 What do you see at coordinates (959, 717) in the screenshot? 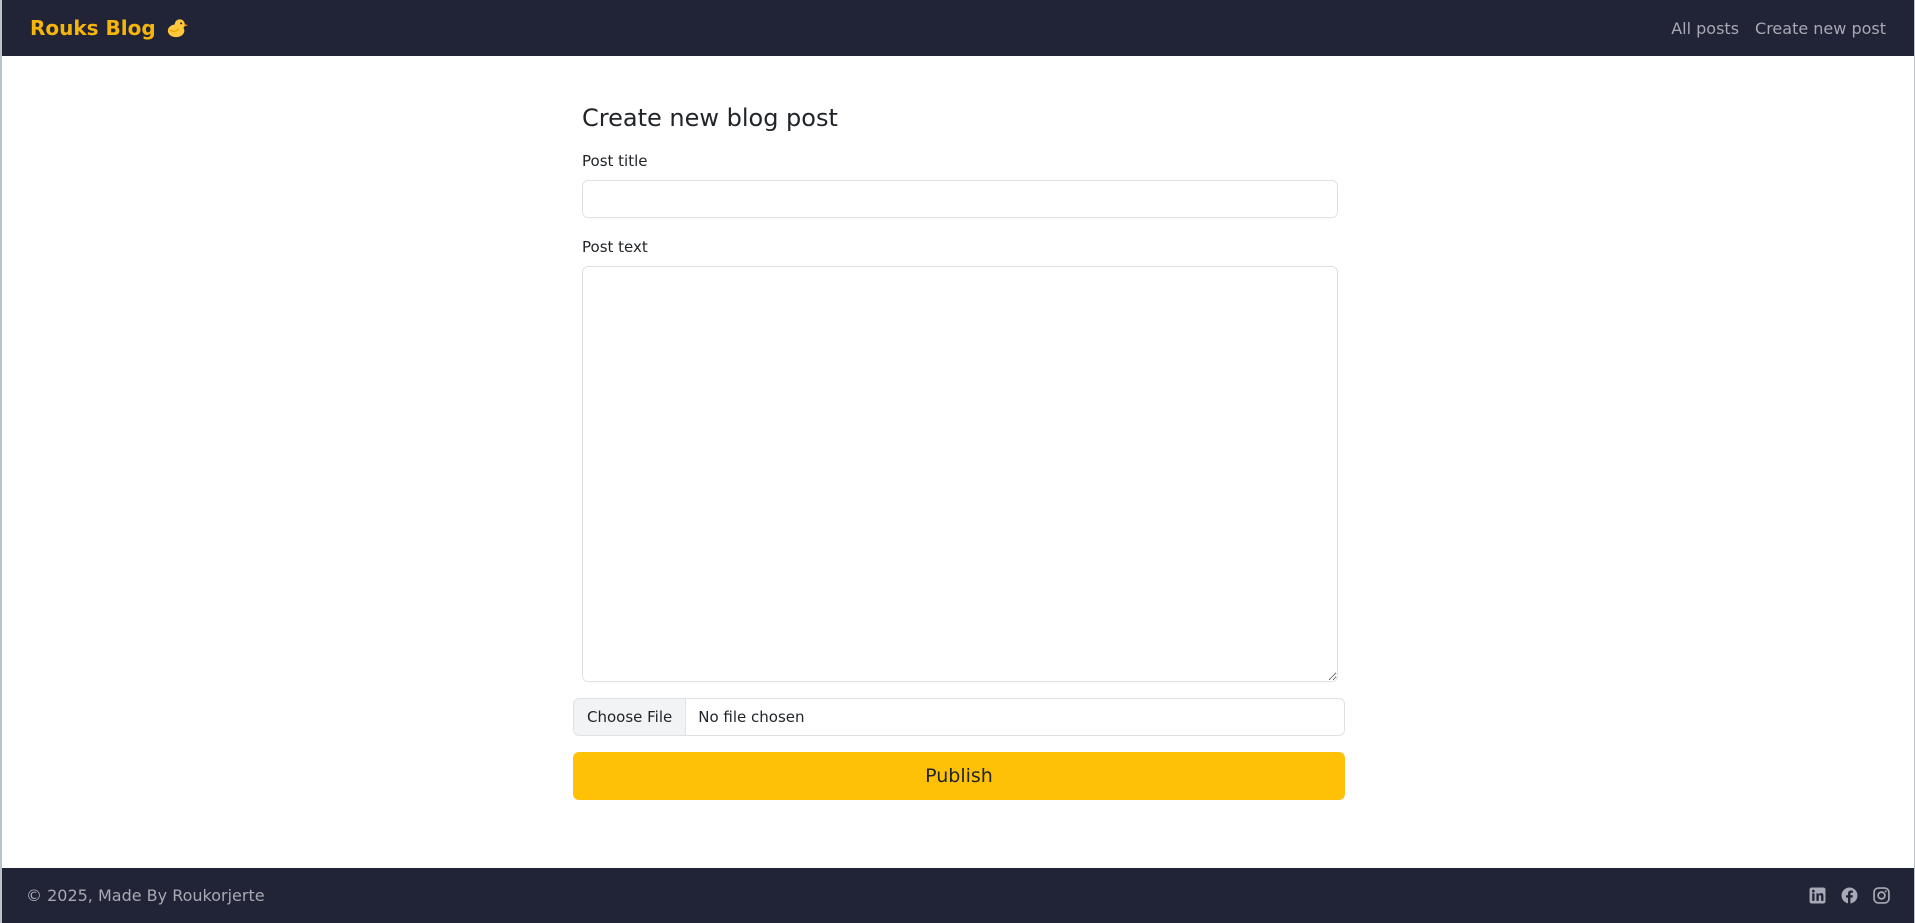
I see `file-input: Choose File No file chosen` at bounding box center [959, 717].